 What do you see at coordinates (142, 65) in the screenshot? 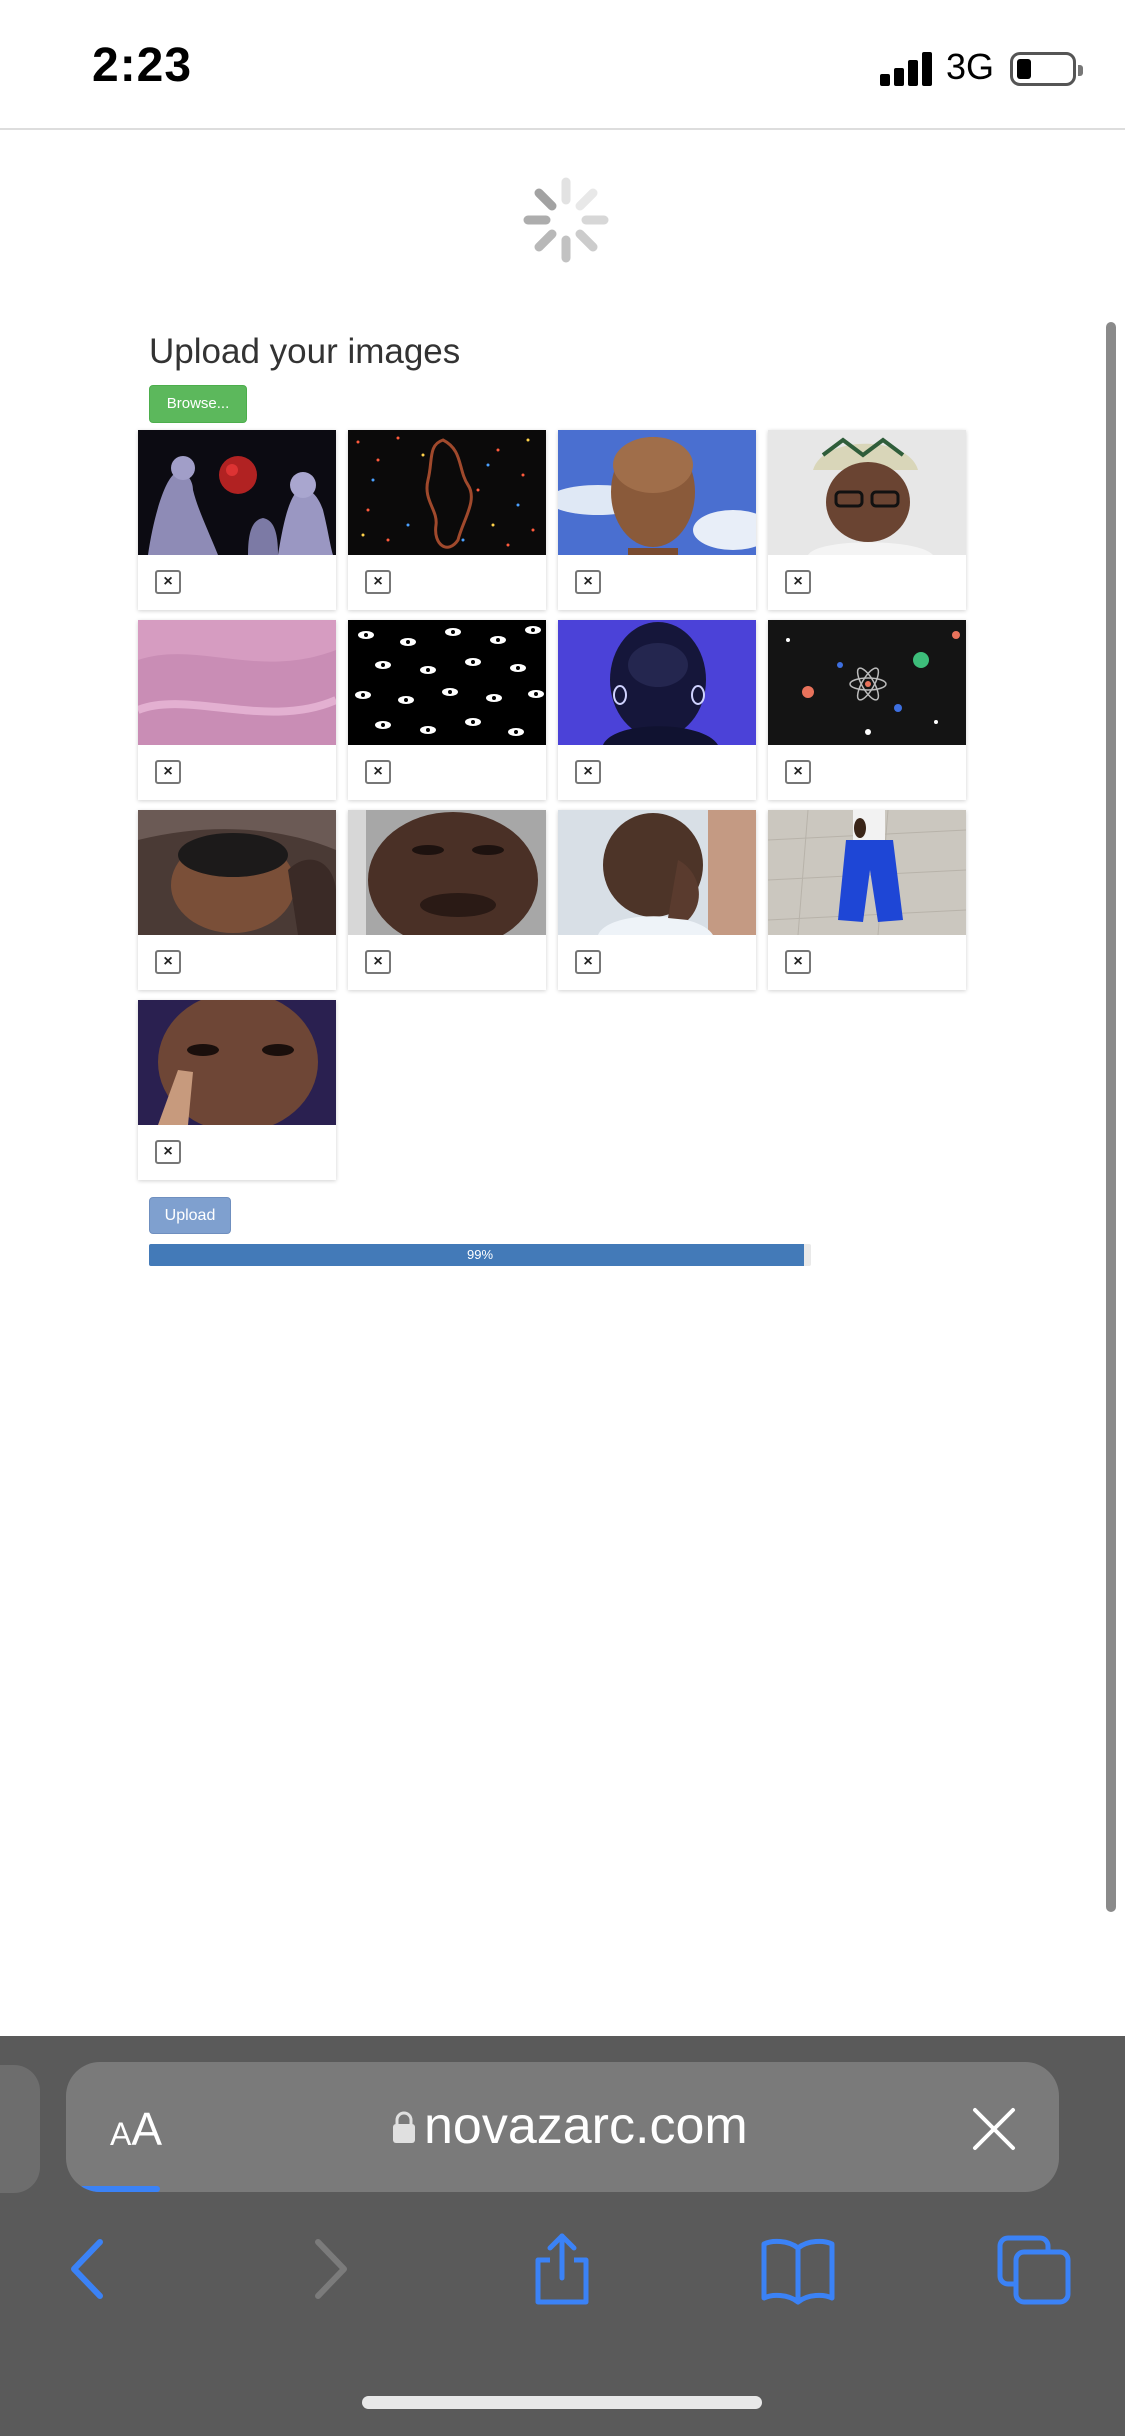
I see `status-time: 2:23` at bounding box center [142, 65].